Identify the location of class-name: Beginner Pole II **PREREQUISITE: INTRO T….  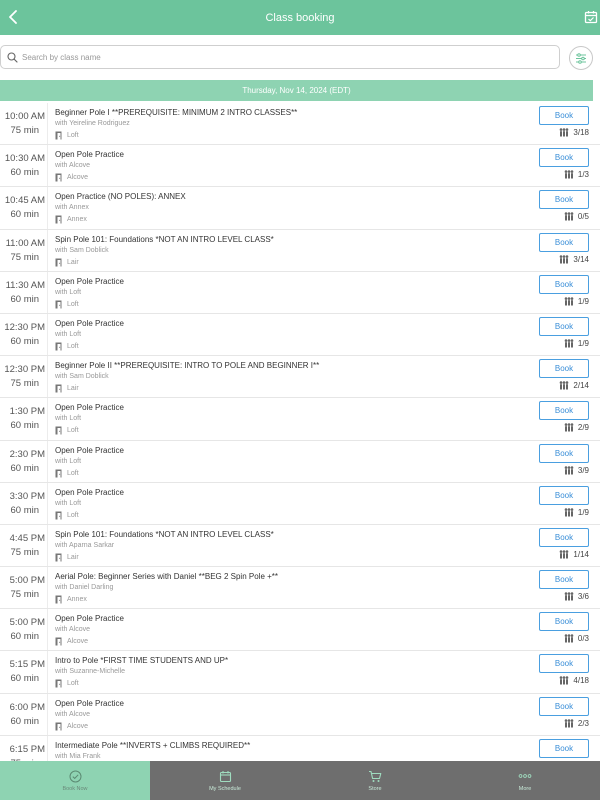
(187, 365).